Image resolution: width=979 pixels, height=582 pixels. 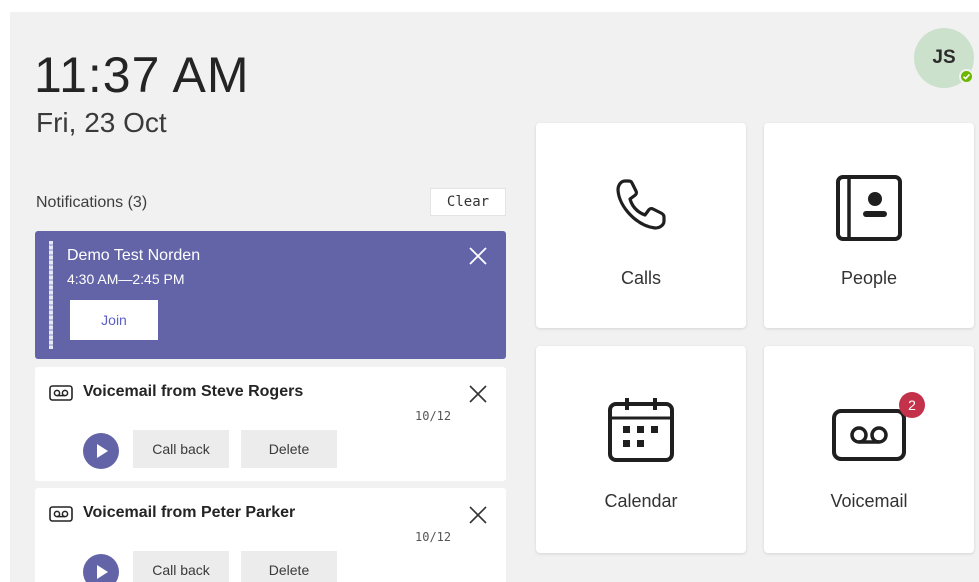 I want to click on tile-calendar: Calendar, so click(x=641, y=449).